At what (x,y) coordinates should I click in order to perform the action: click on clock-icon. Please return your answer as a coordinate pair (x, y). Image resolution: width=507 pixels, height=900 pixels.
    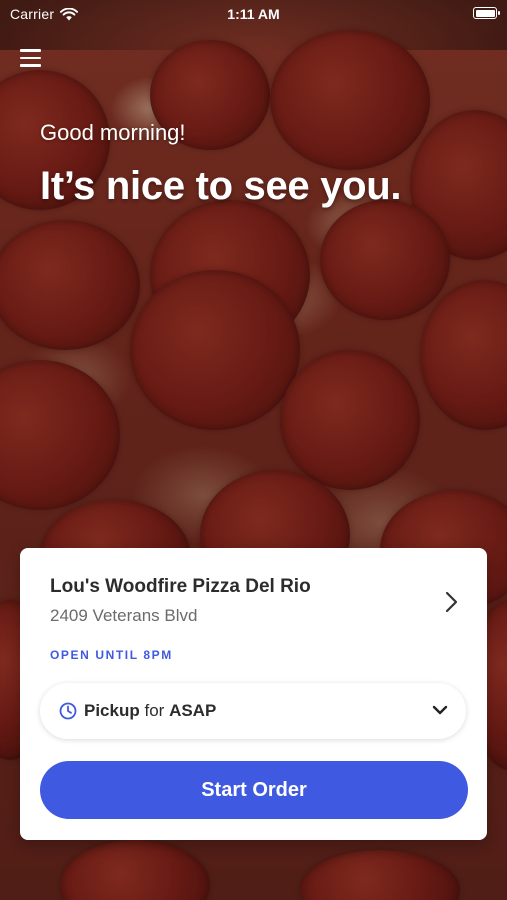
    Looking at the image, I should click on (68, 711).